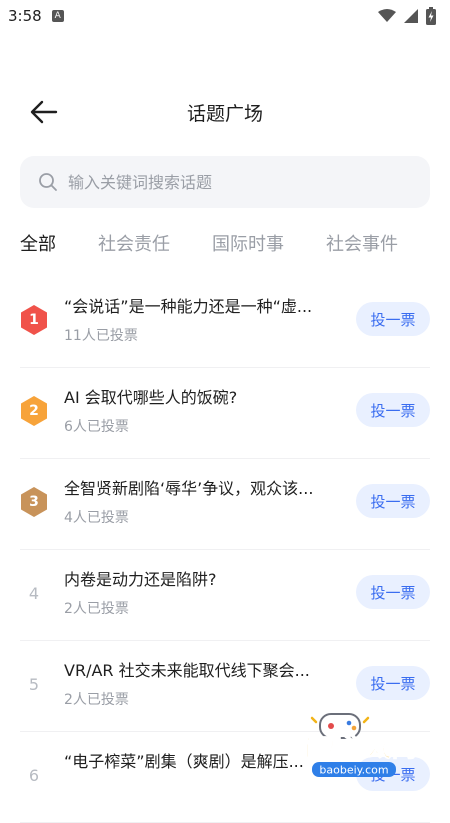 The width and height of the screenshot is (450, 823). Describe the element at coordinates (356, 748) in the screenshot. I see `watermark-title: 宝贝游戏网` at that location.